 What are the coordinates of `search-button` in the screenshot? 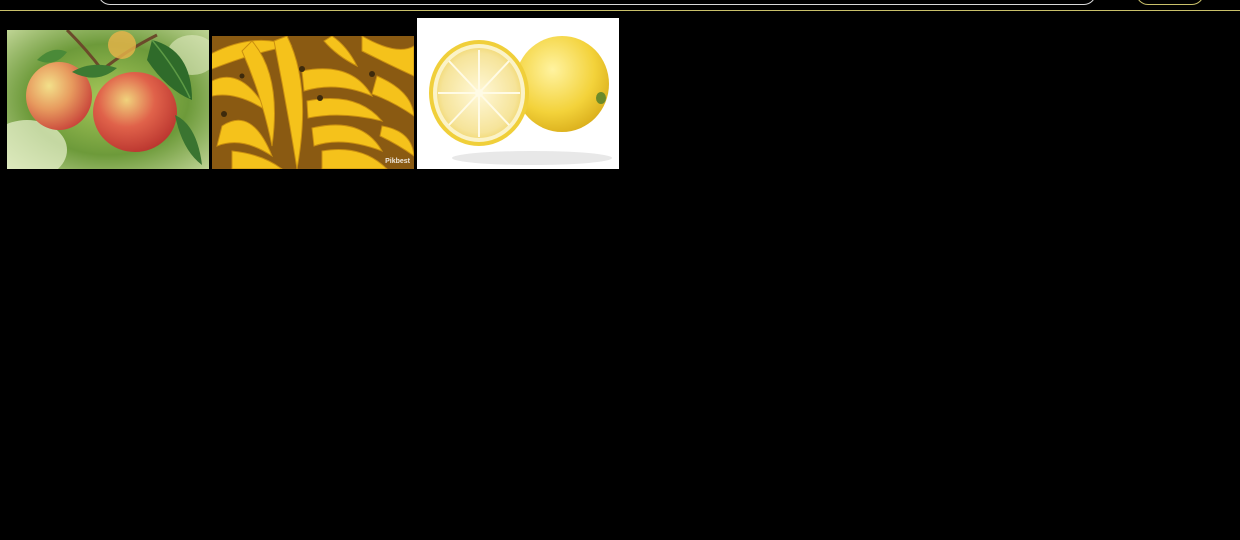 It's located at (1170, 2).